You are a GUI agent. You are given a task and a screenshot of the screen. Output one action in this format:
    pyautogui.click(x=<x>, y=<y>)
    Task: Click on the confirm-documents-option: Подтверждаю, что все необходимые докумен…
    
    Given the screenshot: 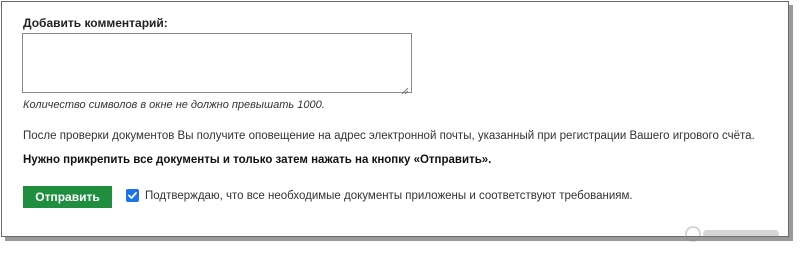 What is the action you would take?
    pyautogui.click(x=379, y=195)
    